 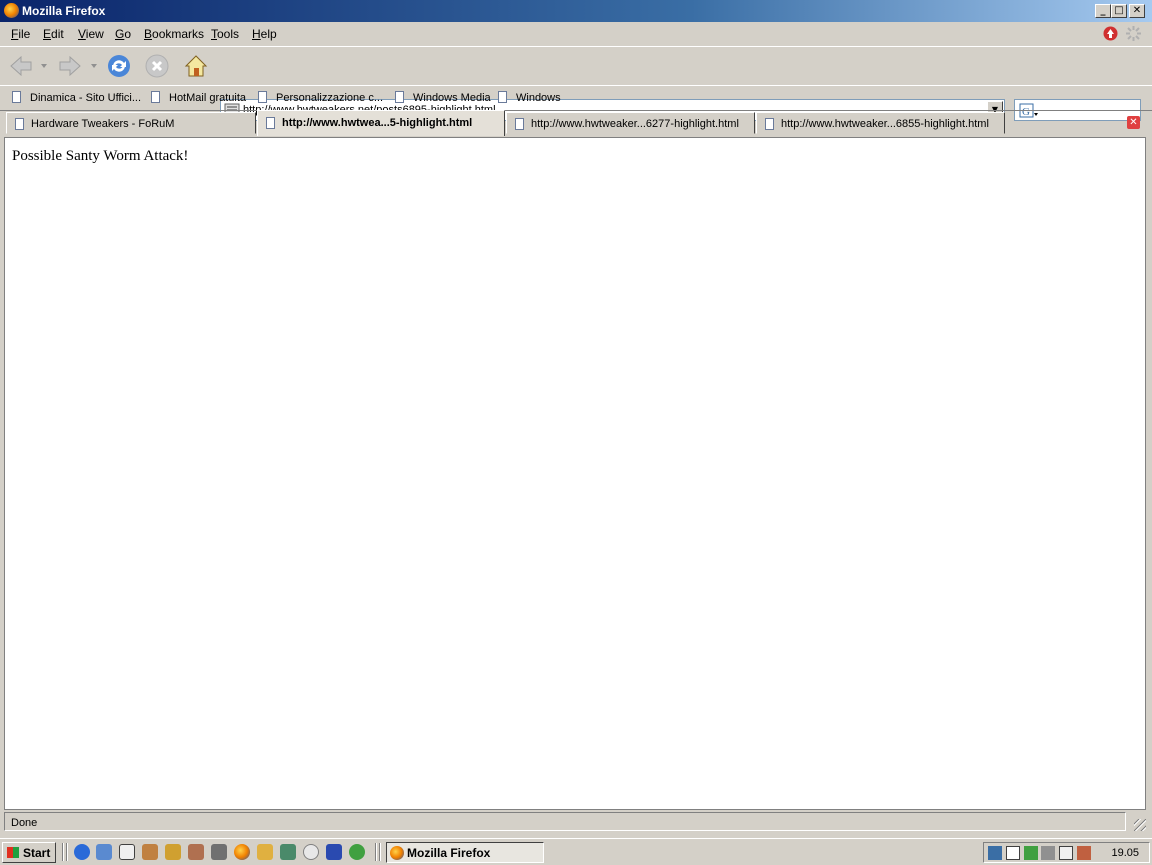 What do you see at coordinates (225, 34) in the screenshot?
I see `menu-tools: Tools` at bounding box center [225, 34].